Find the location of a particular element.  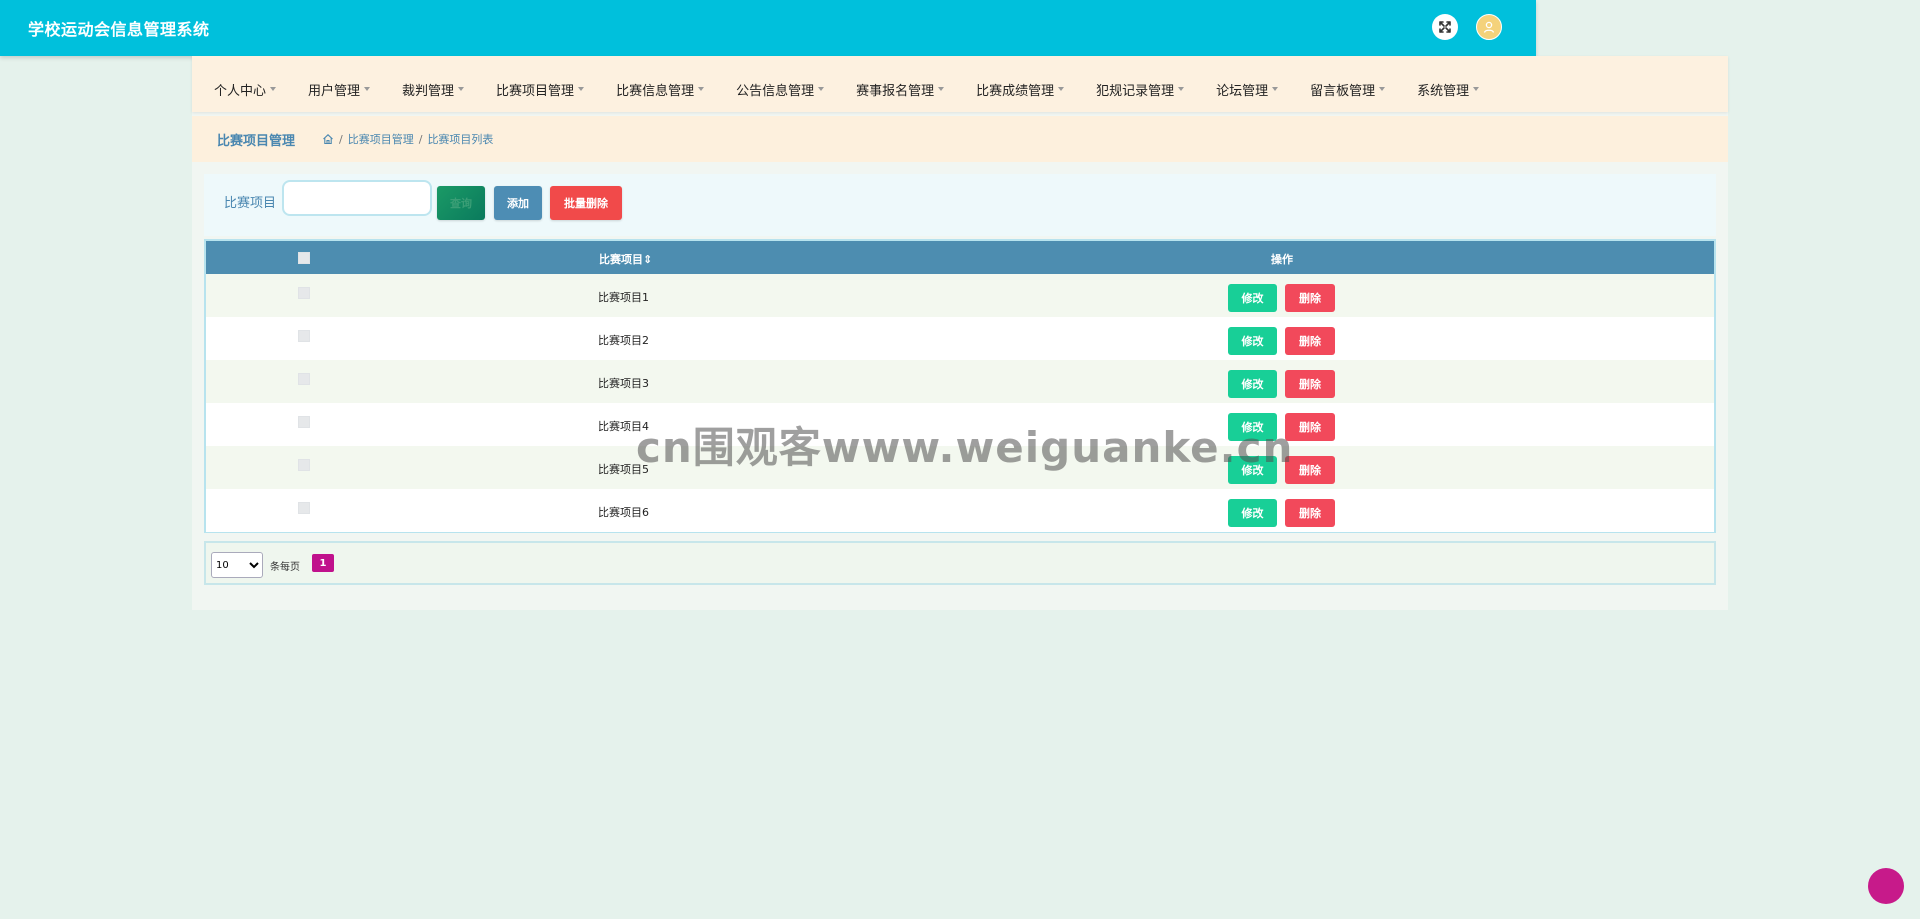

event-name-cell: 比赛项目2 is located at coordinates (623, 340).